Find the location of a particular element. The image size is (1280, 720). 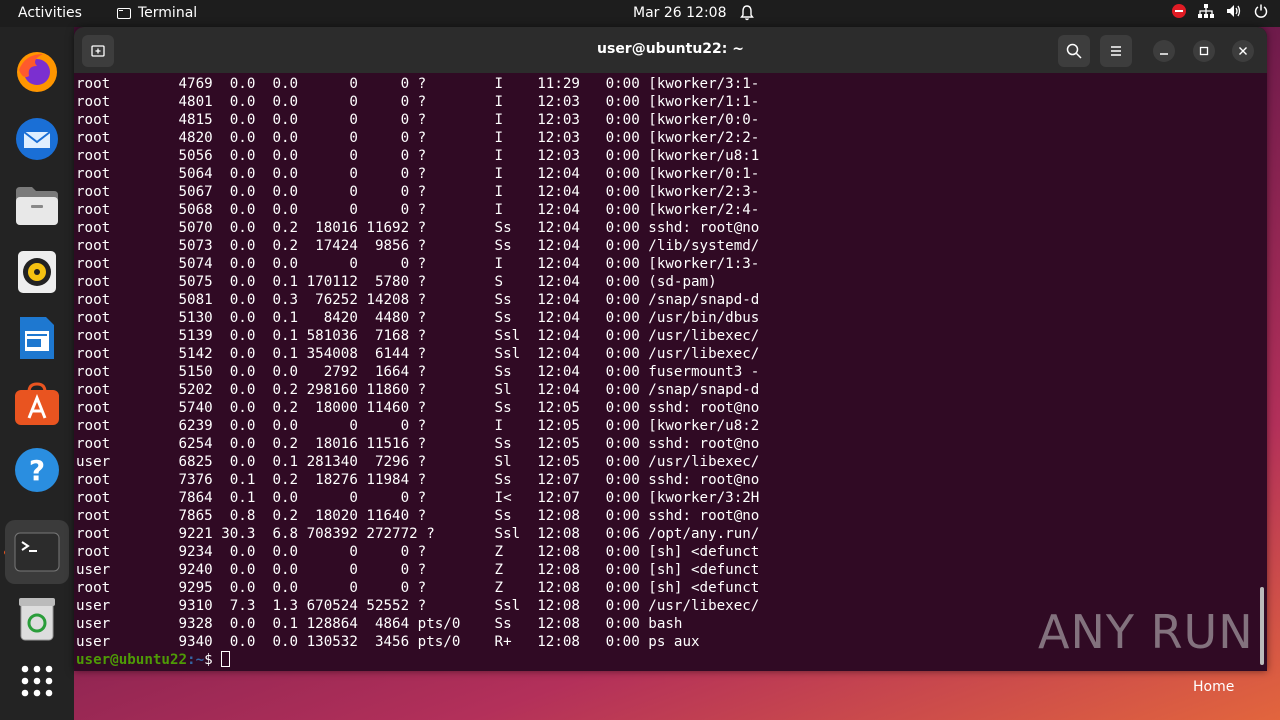

volume-icon is located at coordinates (1234, 11).